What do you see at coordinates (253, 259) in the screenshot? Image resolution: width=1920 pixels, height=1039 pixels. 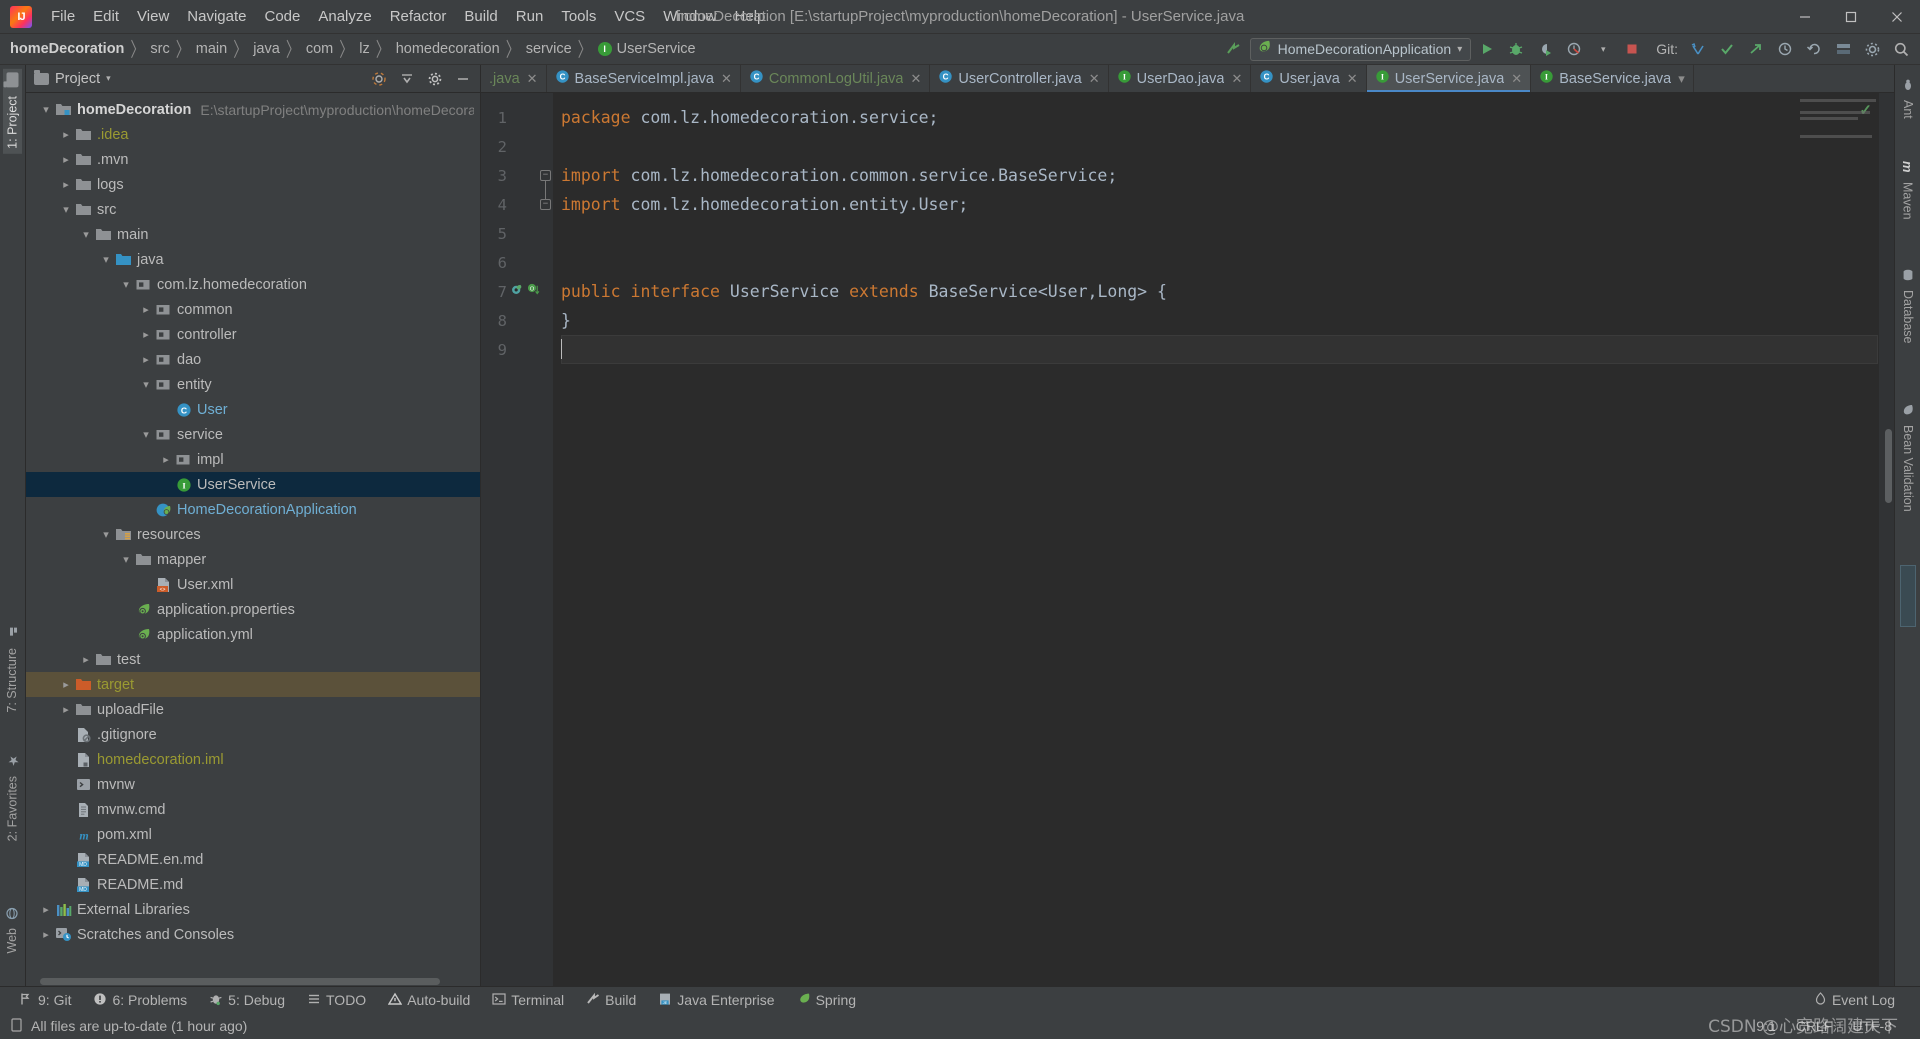 I see `tree-node-java: ▾ java` at bounding box center [253, 259].